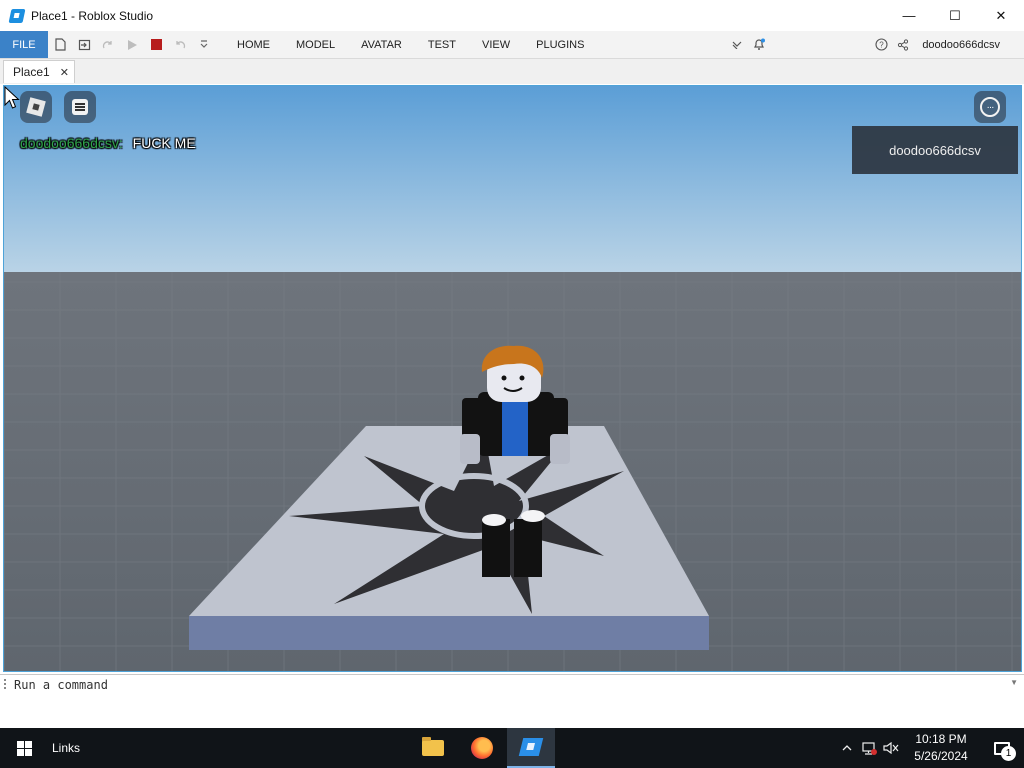 Image resolution: width=1024 pixels, height=768 pixels. Describe the element at coordinates (315, 44) in the screenshot. I see `tab-model: MODEL` at that location.